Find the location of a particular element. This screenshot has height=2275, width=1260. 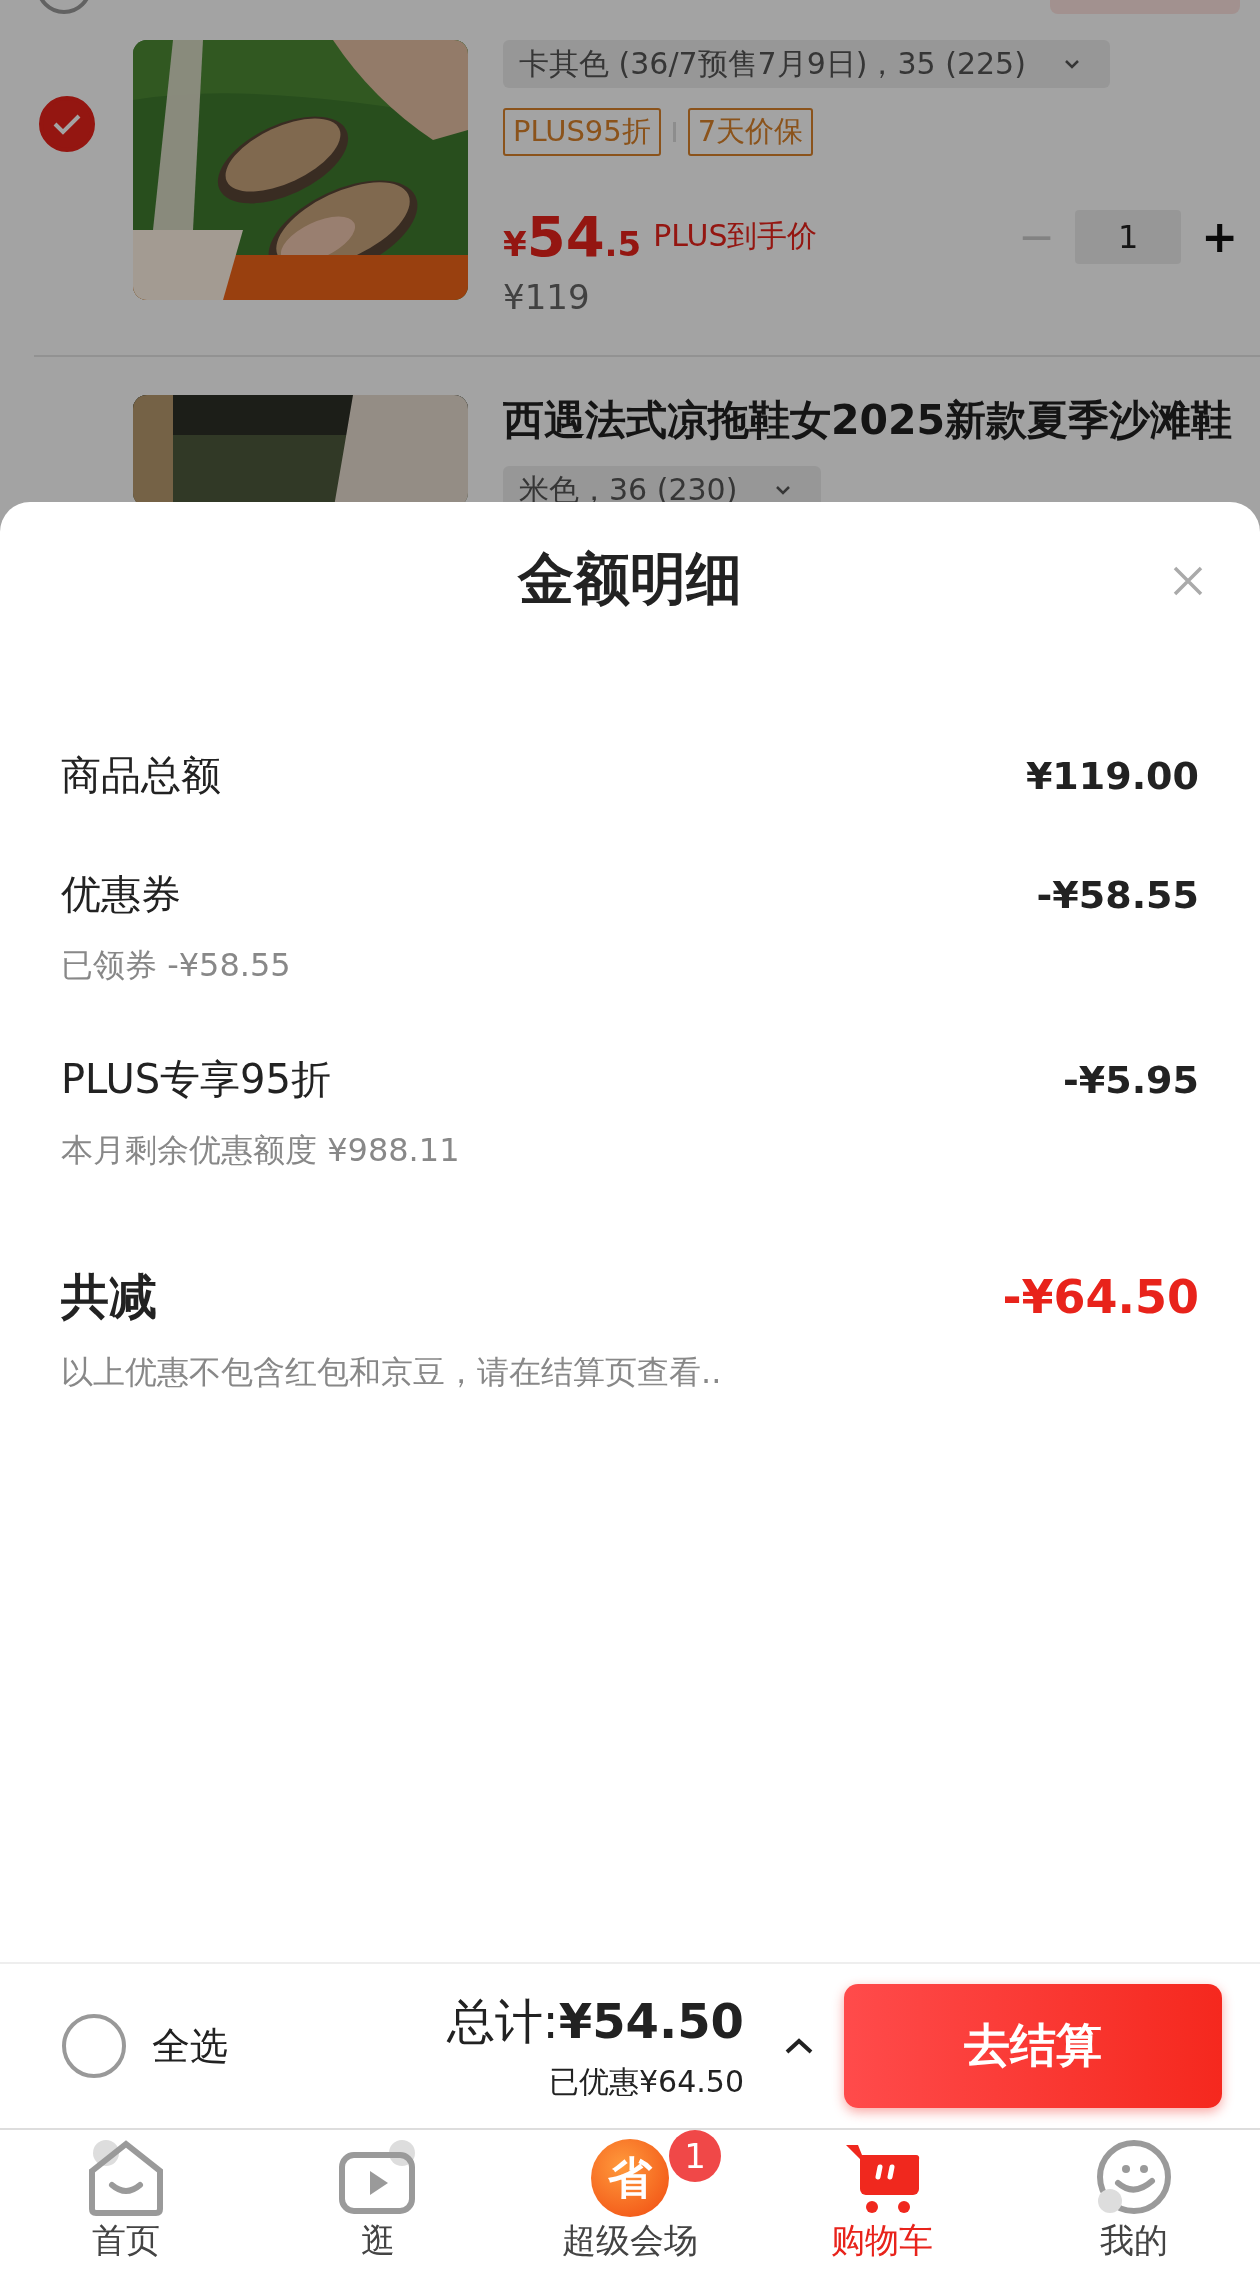

price-text: ¥54.5 is located at coordinates (572, 236).